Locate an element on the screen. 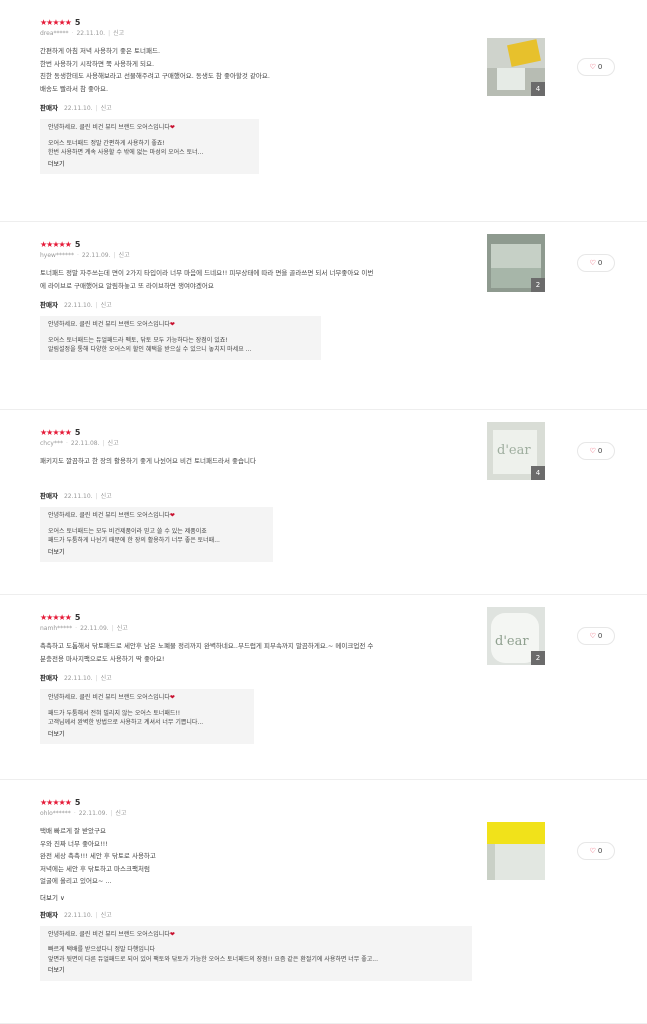 The width and height of the screenshot is (647, 1024). review-line: 우와 진짜 너무 좋아요!!! is located at coordinates (74, 843).